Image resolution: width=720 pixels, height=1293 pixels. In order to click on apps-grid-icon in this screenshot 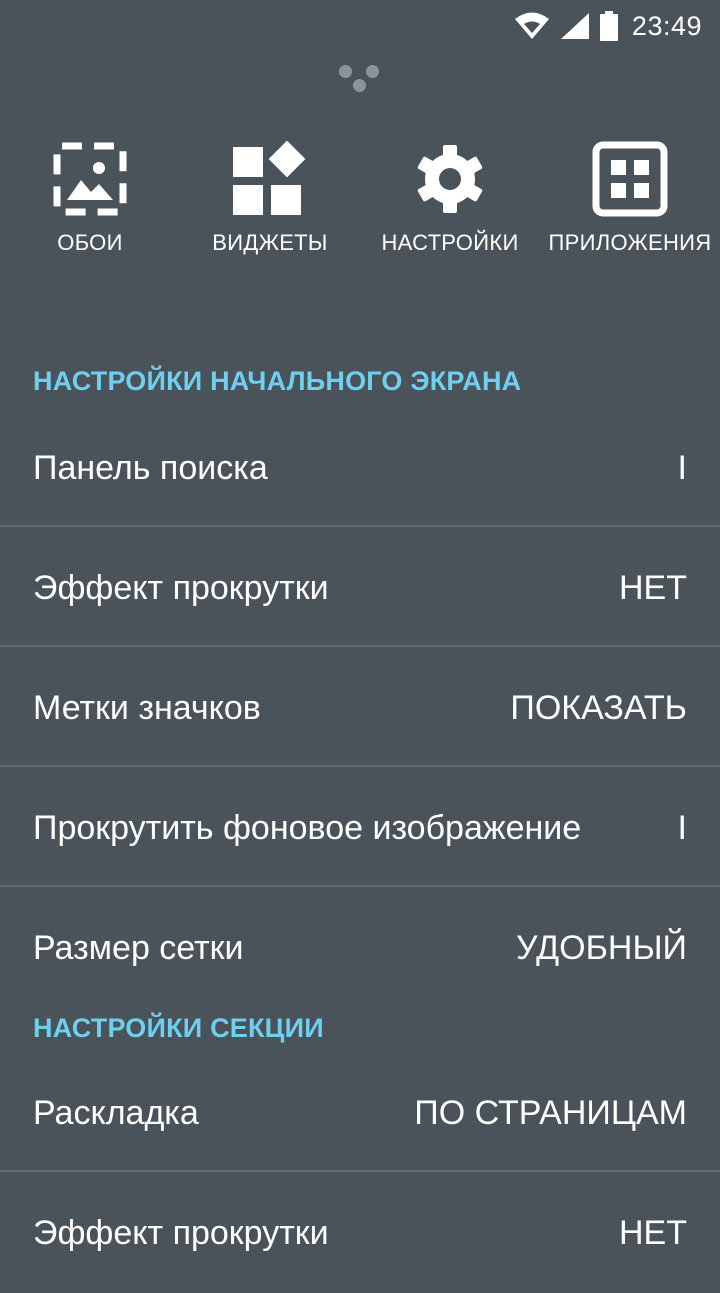, I will do `click(630, 179)`.